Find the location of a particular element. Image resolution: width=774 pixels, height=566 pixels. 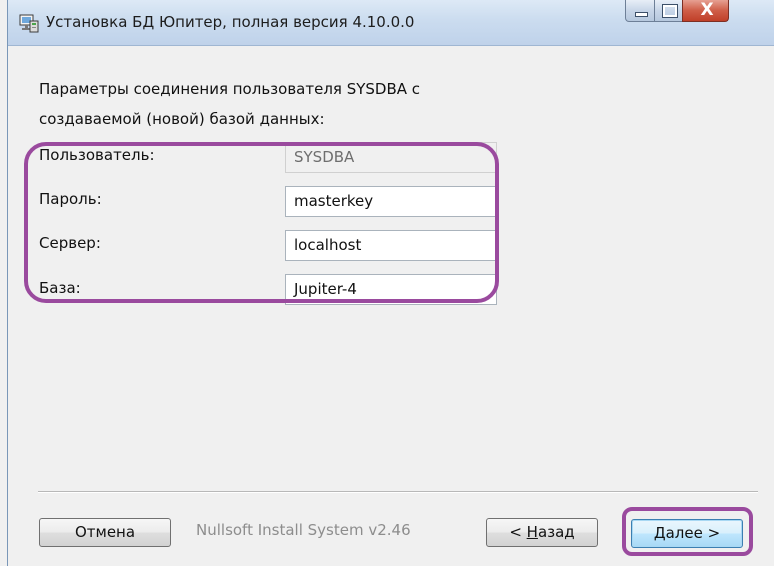

back-button-rest: азад is located at coordinates (556, 532).